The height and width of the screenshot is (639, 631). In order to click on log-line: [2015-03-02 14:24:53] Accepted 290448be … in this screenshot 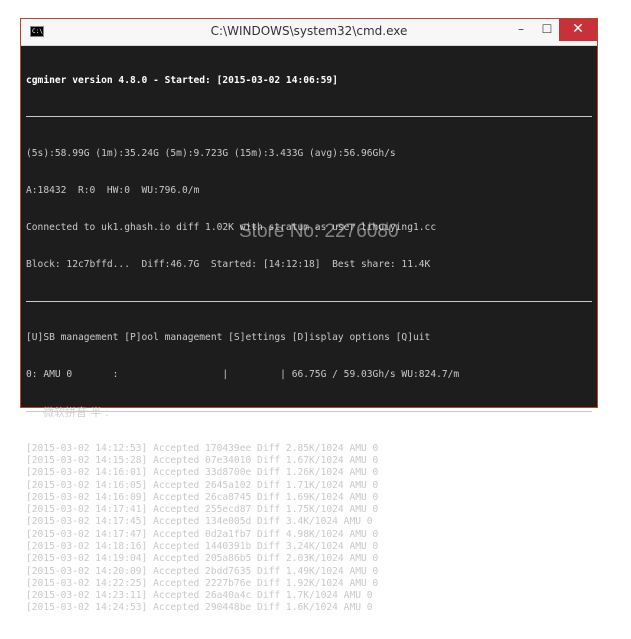, I will do `click(199, 608)`.